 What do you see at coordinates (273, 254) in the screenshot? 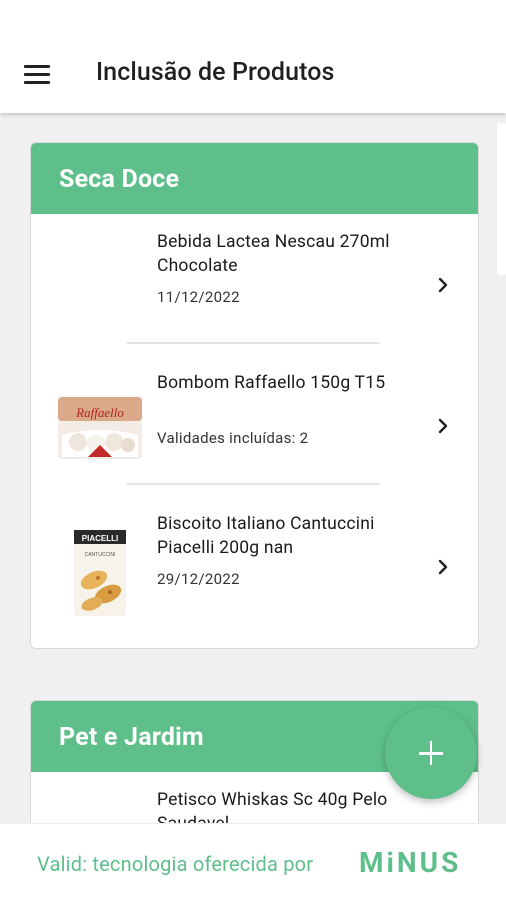
I see `product-name: Bebida Lactea Nescau 270ml Chocolate` at bounding box center [273, 254].